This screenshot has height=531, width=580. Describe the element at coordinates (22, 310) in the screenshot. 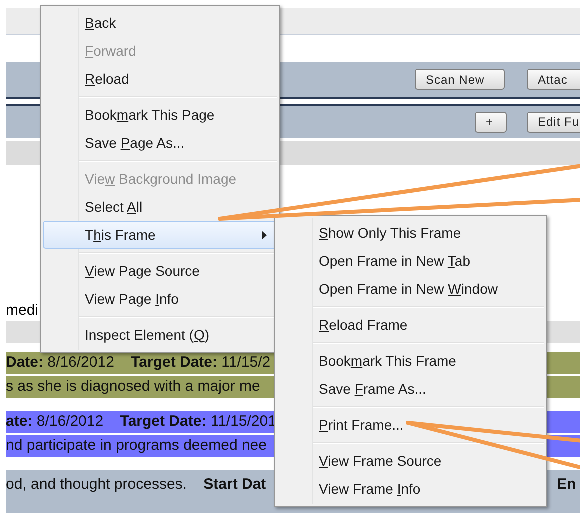

I see `body-text: medi` at that location.